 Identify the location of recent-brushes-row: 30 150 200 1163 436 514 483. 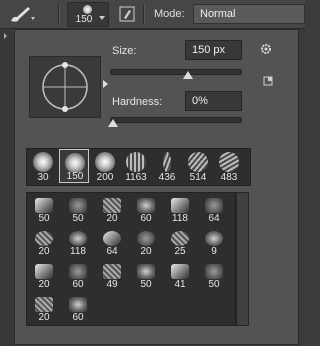
(138, 167).